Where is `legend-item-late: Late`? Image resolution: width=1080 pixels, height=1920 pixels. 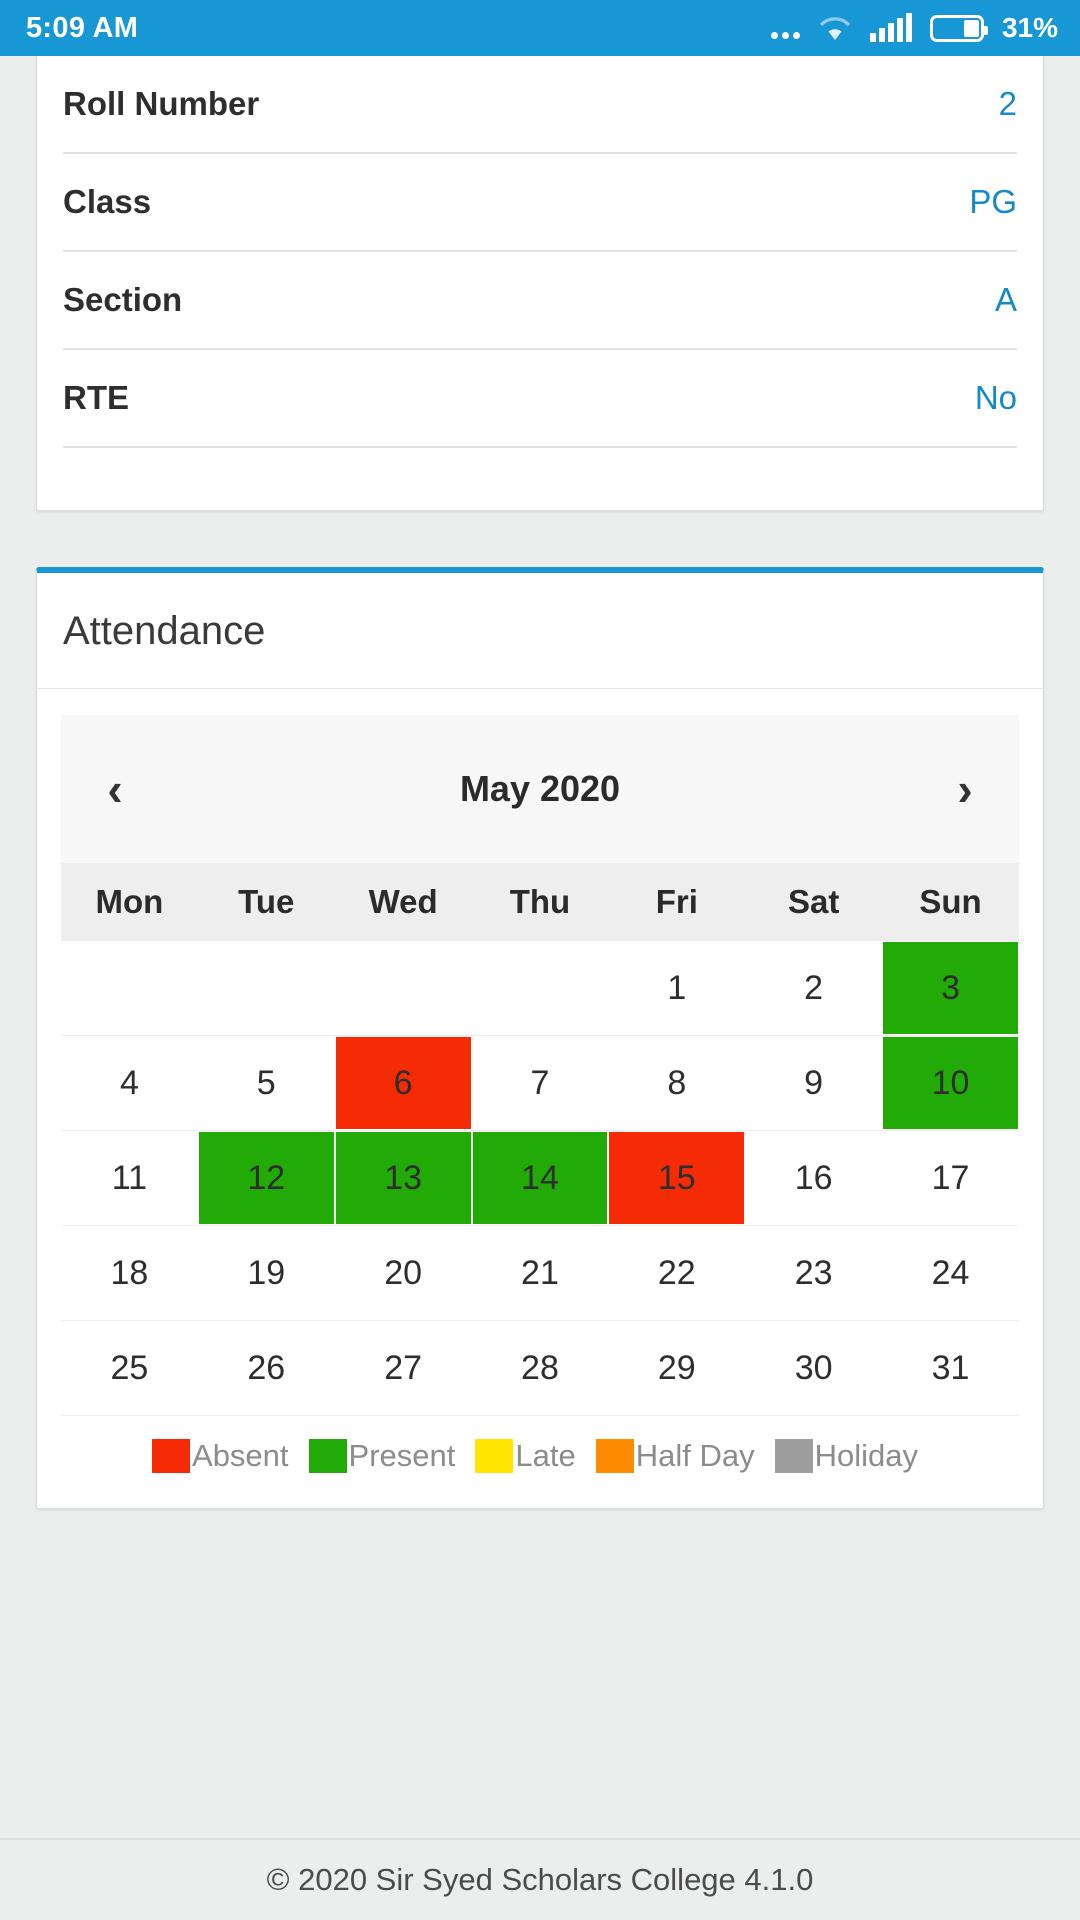
legend-item-late: Late is located at coordinates (530, 1456).